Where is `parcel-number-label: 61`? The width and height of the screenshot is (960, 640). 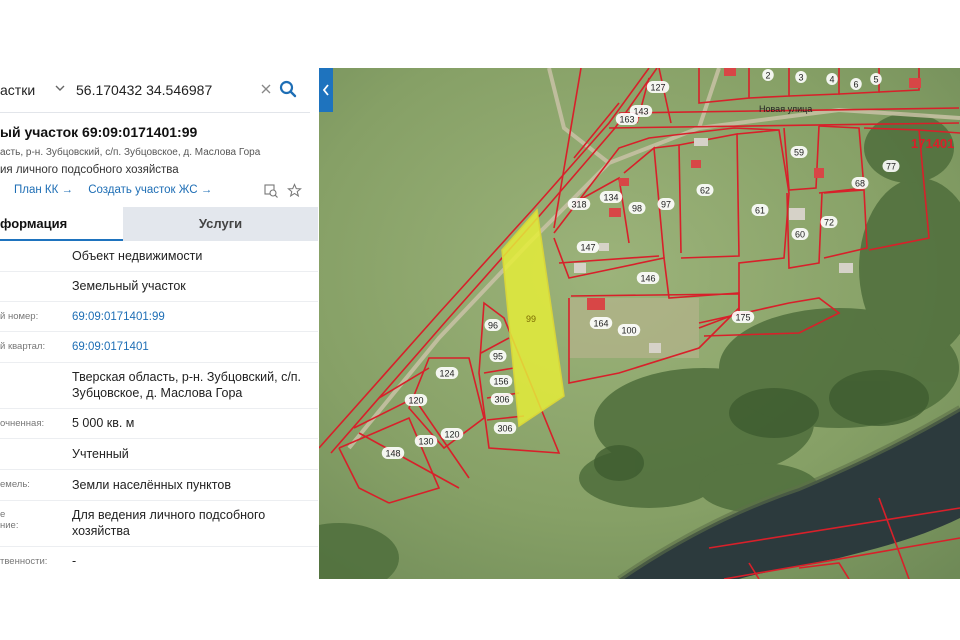 parcel-number-label: 61 is located at coordinates (760, 211).